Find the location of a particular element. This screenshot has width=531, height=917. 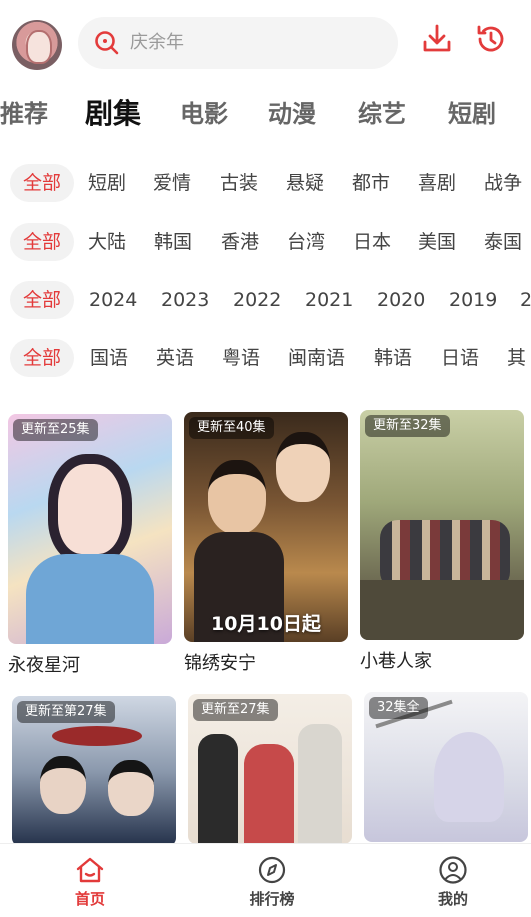

chip: 都市 is located at coordinates (371, 183).